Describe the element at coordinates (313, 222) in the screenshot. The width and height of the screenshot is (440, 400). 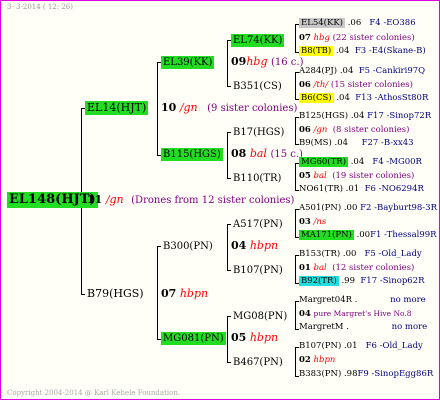
I see `g4-row-14: 03 /ns` at that location.